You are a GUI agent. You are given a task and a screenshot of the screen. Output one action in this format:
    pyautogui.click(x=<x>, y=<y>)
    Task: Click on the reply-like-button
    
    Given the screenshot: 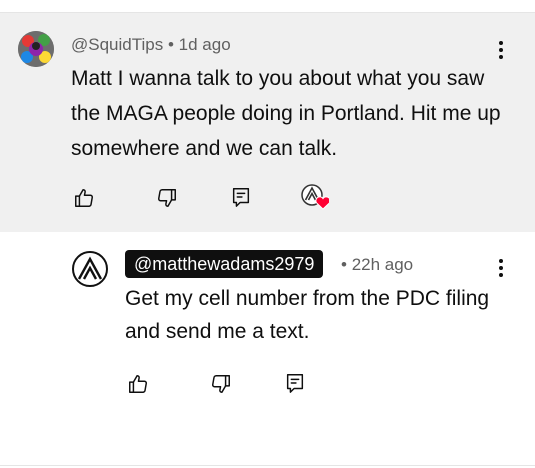 What is the action you would take?
    pyautogui.click(x=138, y=384)
    